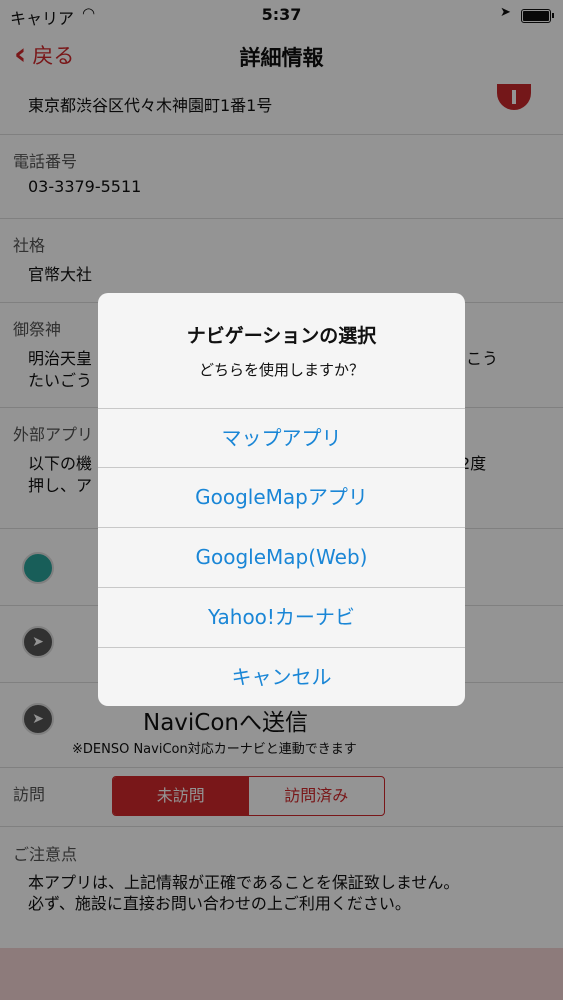 The width and height of the screenshot is (563, 1000). Describe the element at coordinates (281, 336) in the screenshot. I see `dialog-title: ナビゲーションの選択` at that location.